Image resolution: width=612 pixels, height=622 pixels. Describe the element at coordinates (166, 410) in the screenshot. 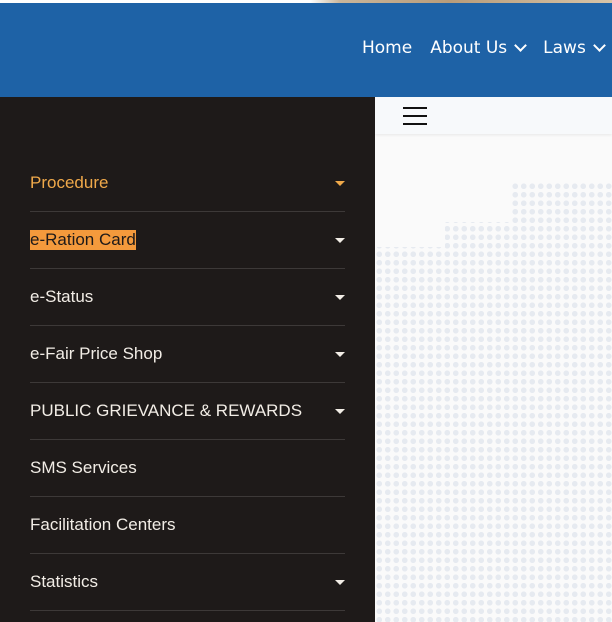

I see `sidebar-item-label: PUBLIC GRIEVANCE & REWARDS` at that location.